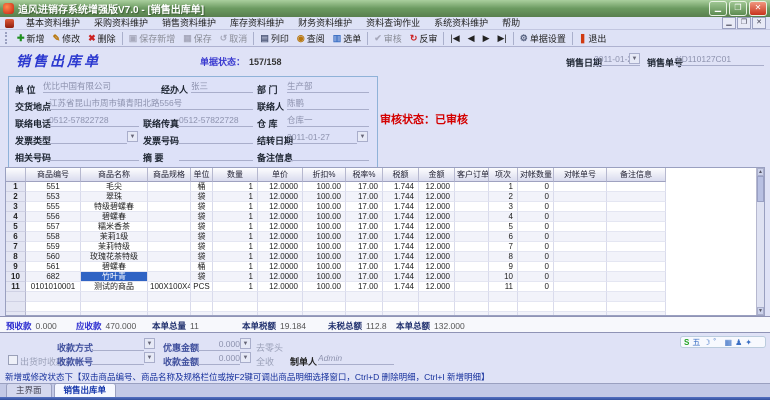  Describe the element at coordinates (16, 187) in the screenshot. I see `row-number: 1` at that location.